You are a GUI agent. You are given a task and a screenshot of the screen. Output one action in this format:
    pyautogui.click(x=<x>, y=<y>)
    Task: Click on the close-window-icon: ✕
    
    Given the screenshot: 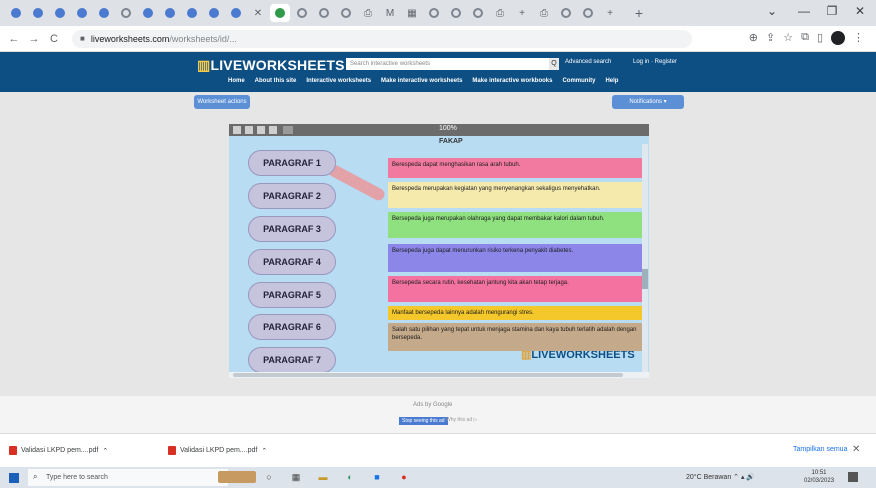 What is the action you would take?
    pyautogui.click(x=860, y=11)
    